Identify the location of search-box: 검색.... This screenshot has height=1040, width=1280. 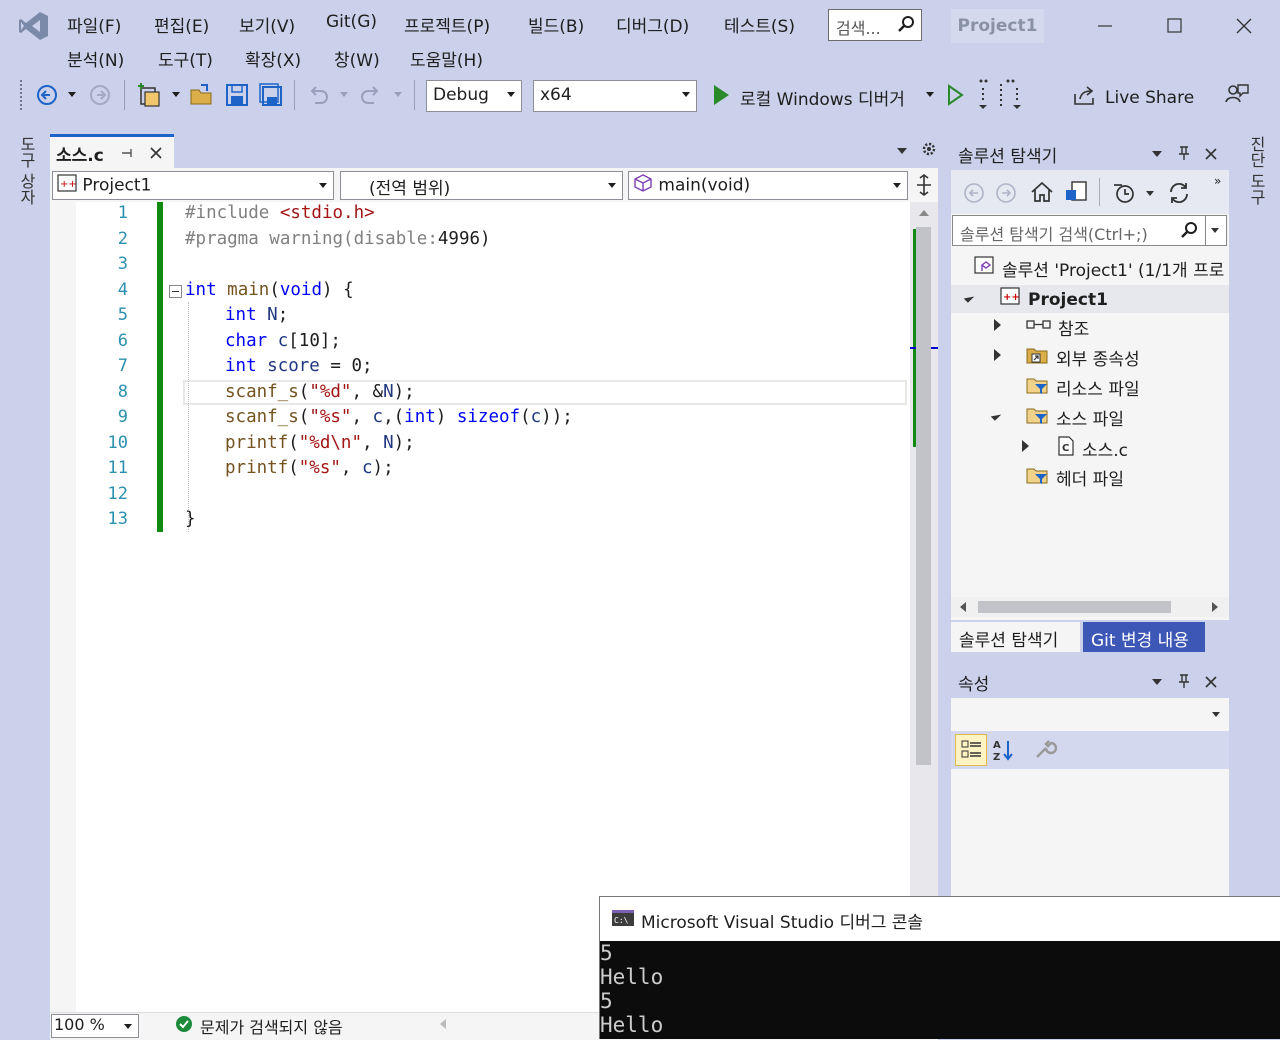
(875, 25).